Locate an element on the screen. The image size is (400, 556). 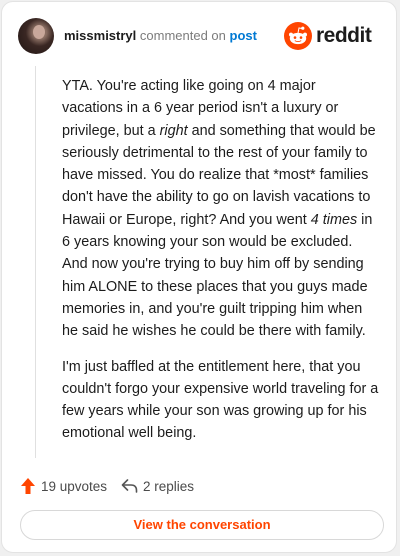
reddit-brand: reddit is located at coordinates (332, 36).